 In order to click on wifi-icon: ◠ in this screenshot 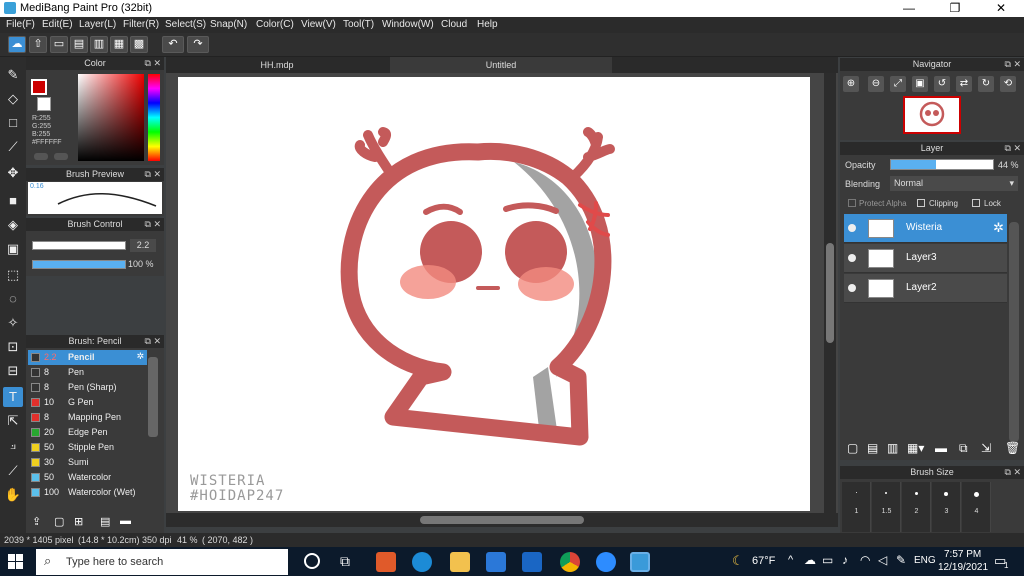, I will do `click(865, 560)`.